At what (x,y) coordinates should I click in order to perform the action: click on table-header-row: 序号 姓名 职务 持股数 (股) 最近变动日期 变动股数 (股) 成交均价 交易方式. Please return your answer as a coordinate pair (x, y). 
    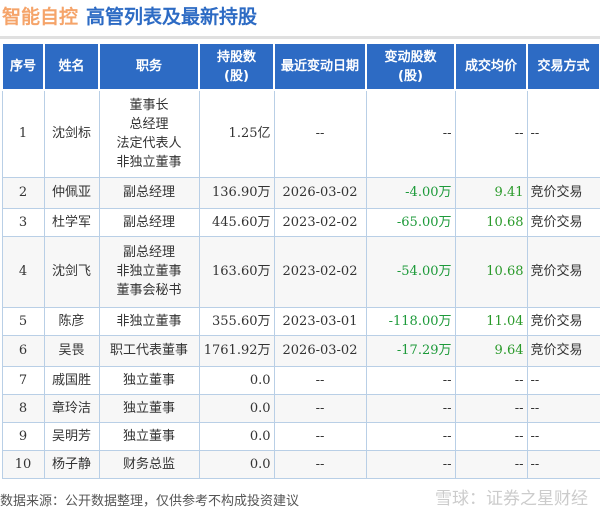
    Looking at the image, I should click on (300, 66).